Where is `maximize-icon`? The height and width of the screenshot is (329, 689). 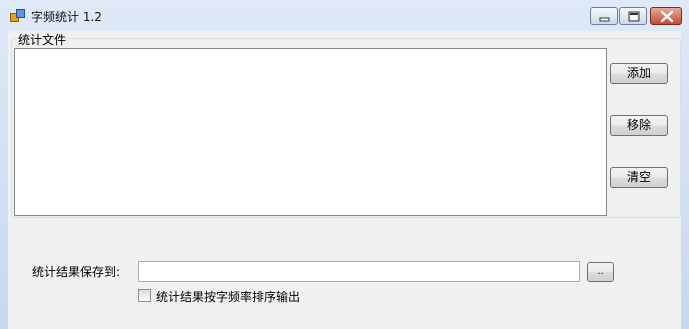
maximize-icon is located at coordinates (634, 16).